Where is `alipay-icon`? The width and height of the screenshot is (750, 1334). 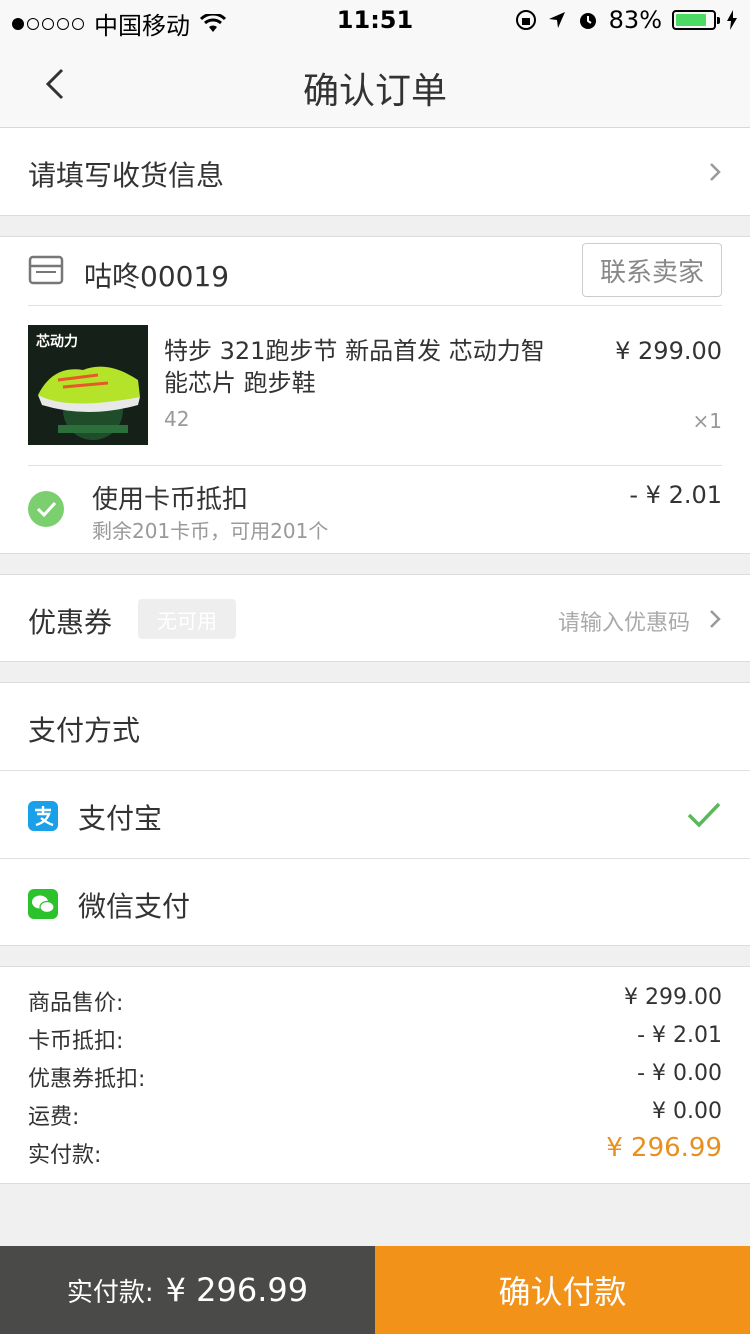
alipay-icon is located at coordinates (43, 816).